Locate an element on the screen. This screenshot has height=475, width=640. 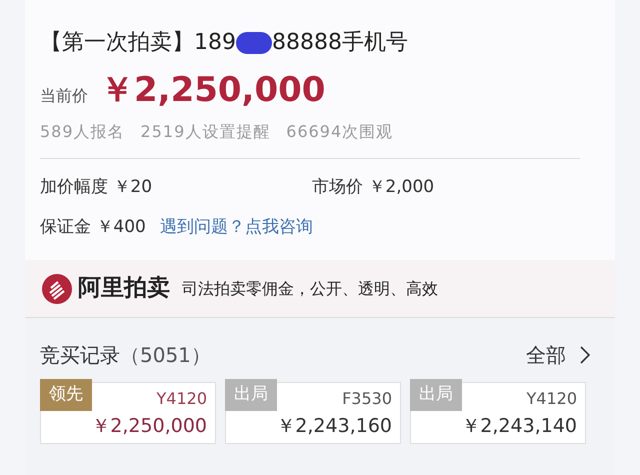
stat-text: 66694次围观 is located at coordinates (340, 132).